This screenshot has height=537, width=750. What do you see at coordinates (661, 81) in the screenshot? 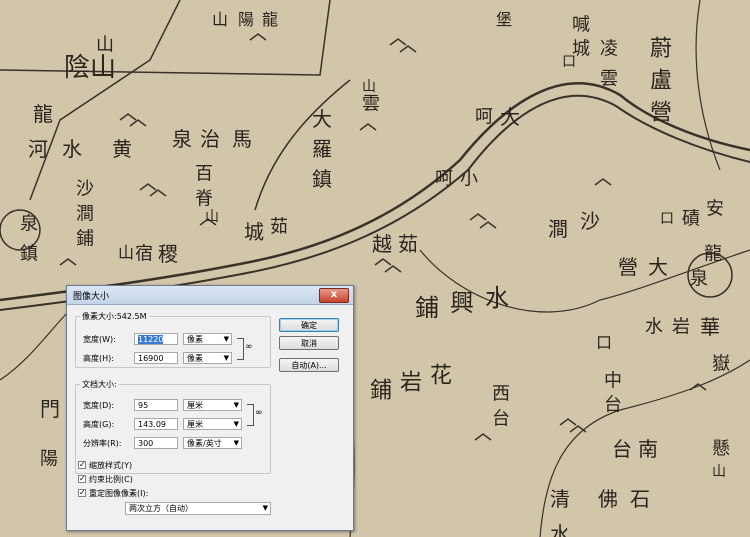
I see `map-place-label: 盧` at bounding box center [661, 81].